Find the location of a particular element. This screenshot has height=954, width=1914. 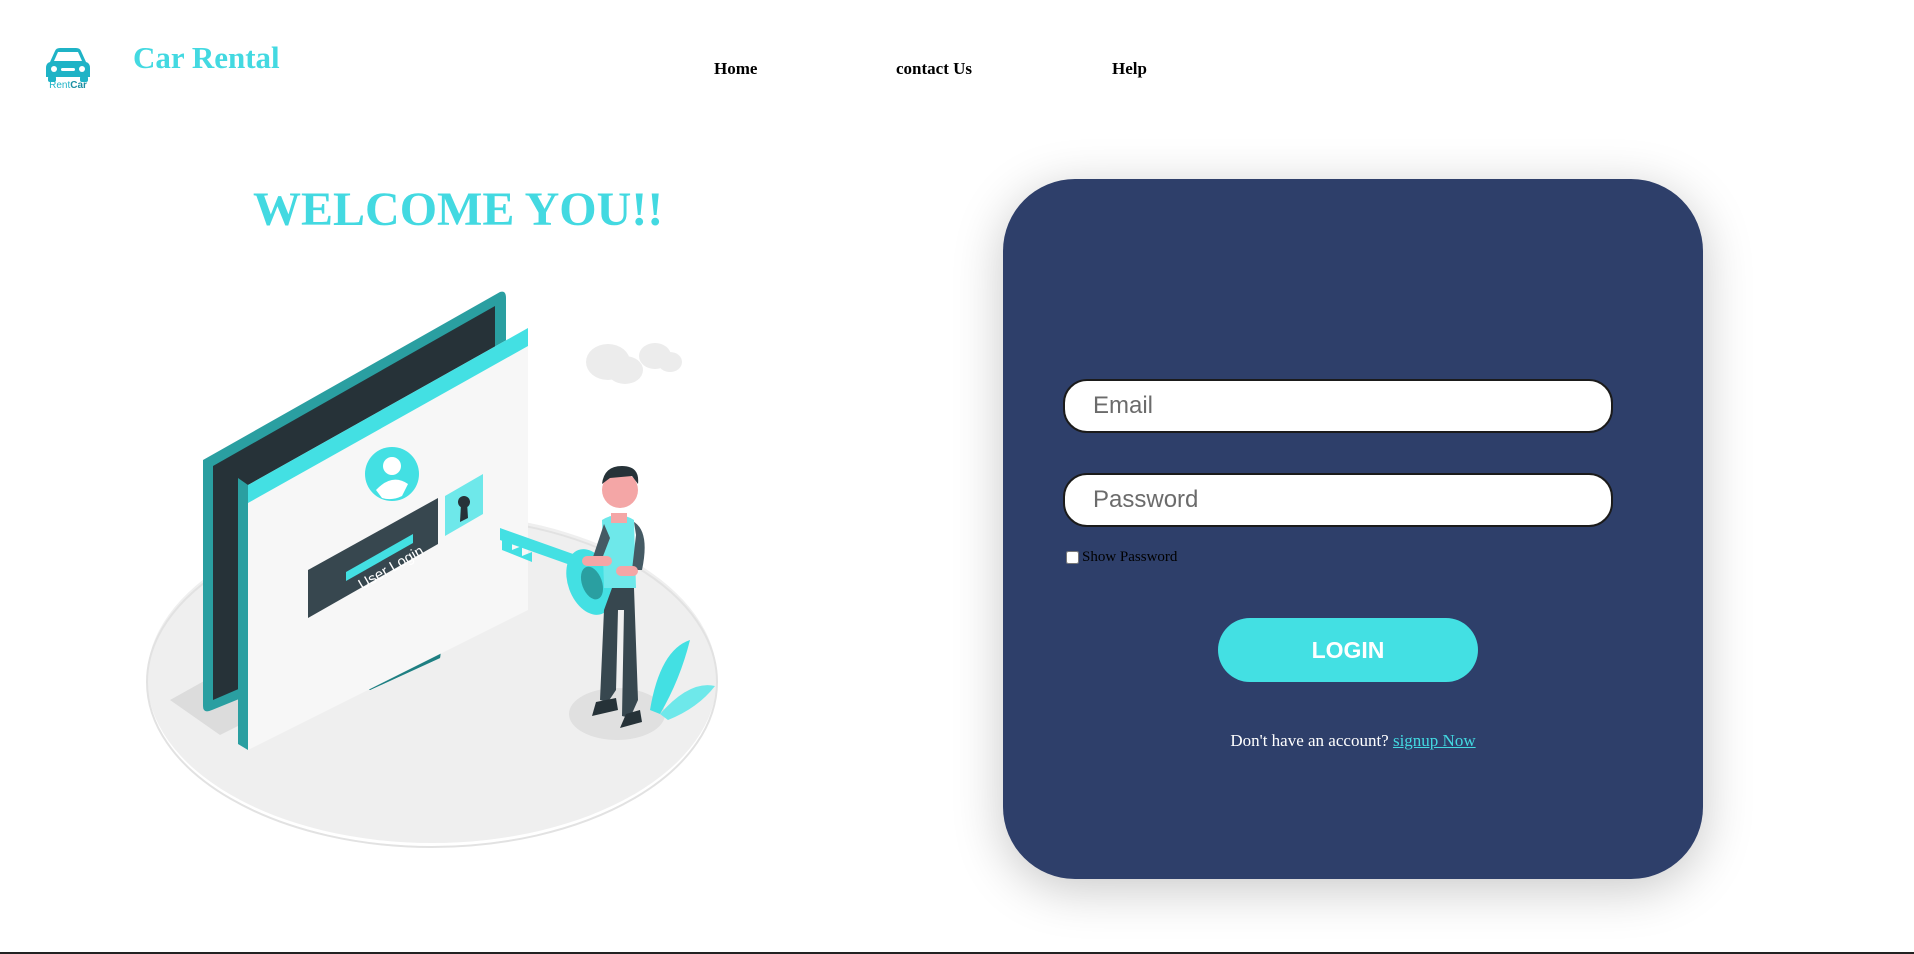

logo-label: RentCar is located at coordinates (68, 85).